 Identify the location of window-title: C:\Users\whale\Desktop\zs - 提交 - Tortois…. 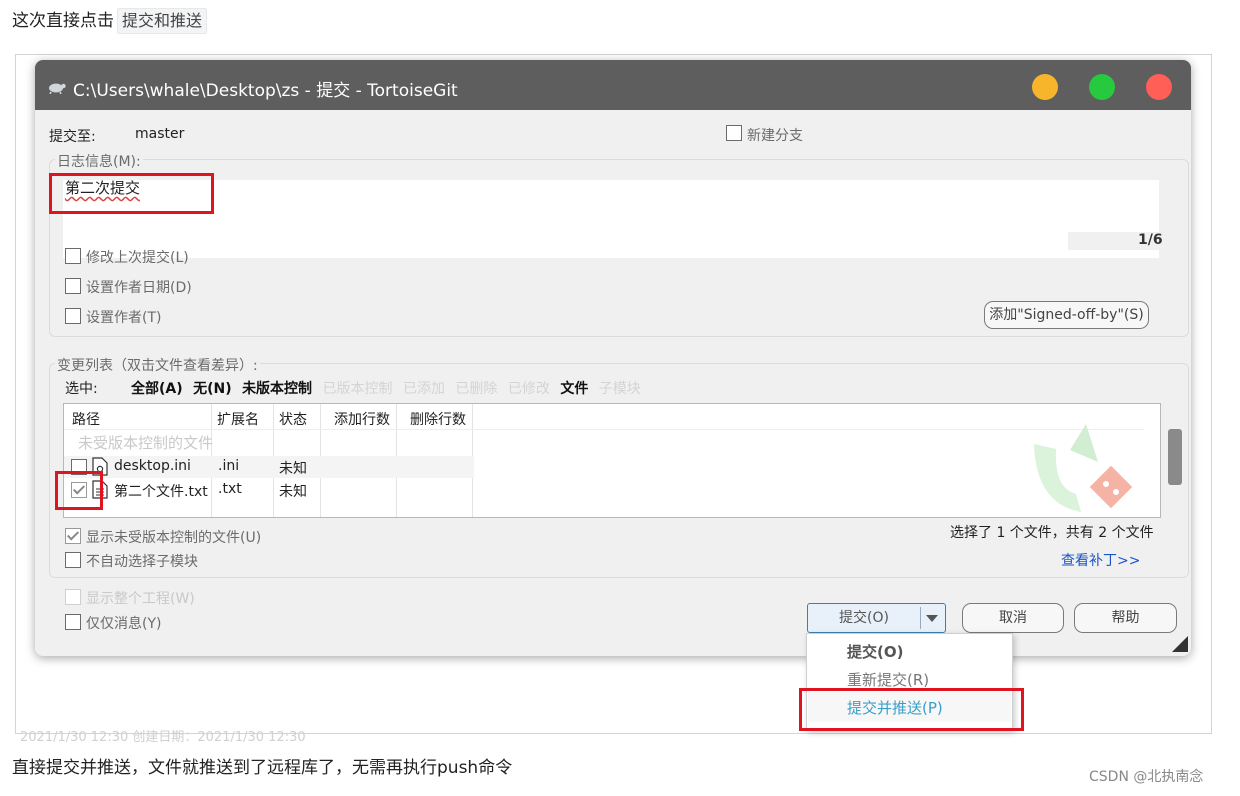
(265, 91).